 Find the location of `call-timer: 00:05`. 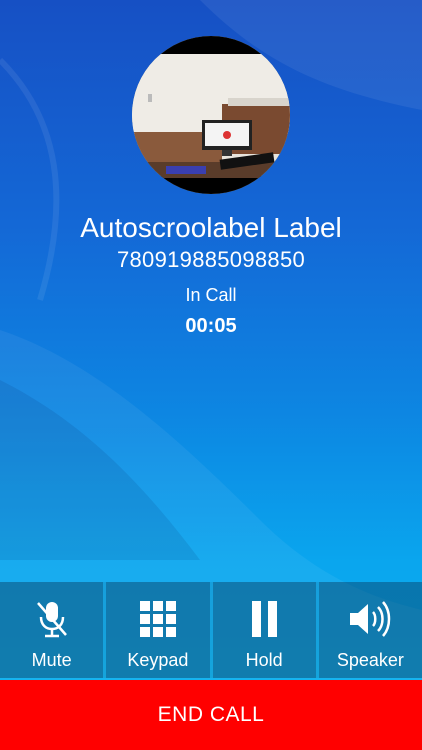

call-timer: 00:05 is located at coordinates (211, 326).